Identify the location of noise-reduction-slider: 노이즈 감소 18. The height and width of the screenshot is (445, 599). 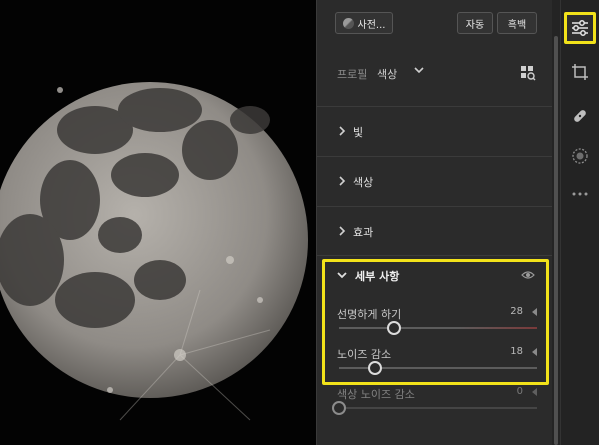
(435, 366).